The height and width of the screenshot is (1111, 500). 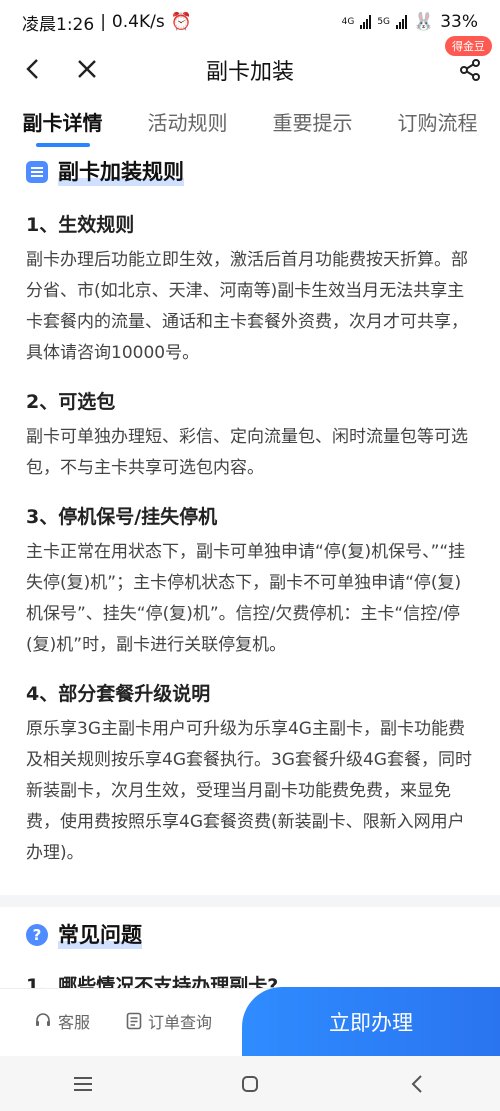 I want to click on section-divider, so click(x=250, y=901).